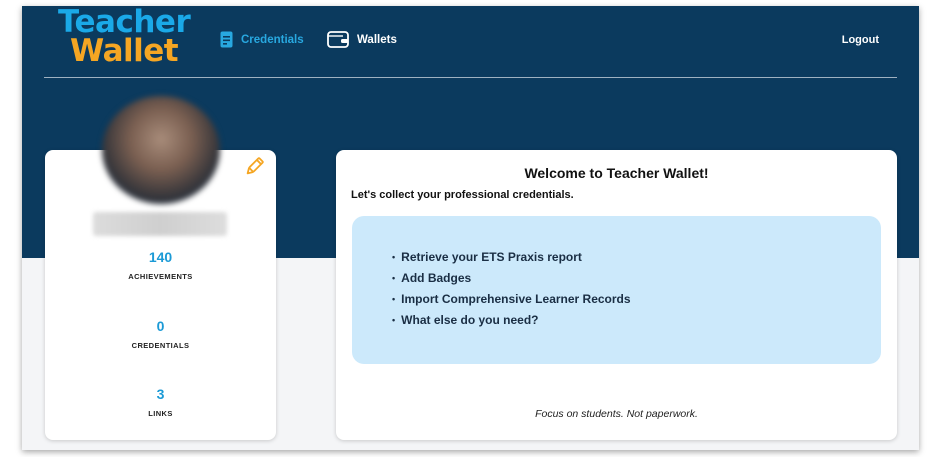  I want to click on credentials-icon, so click(226, 39).